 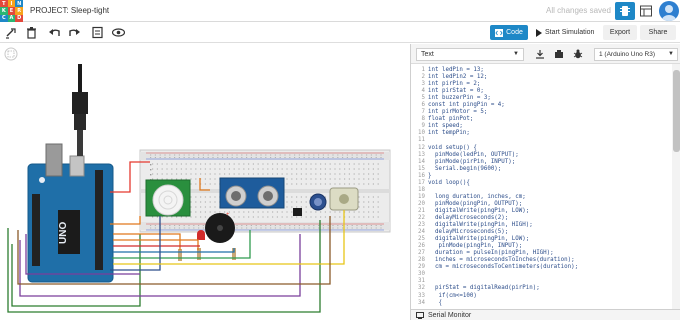 I want to click on code-line: 21 digitalWrite(pingPin, LOW);, so click(x=541, y=211).